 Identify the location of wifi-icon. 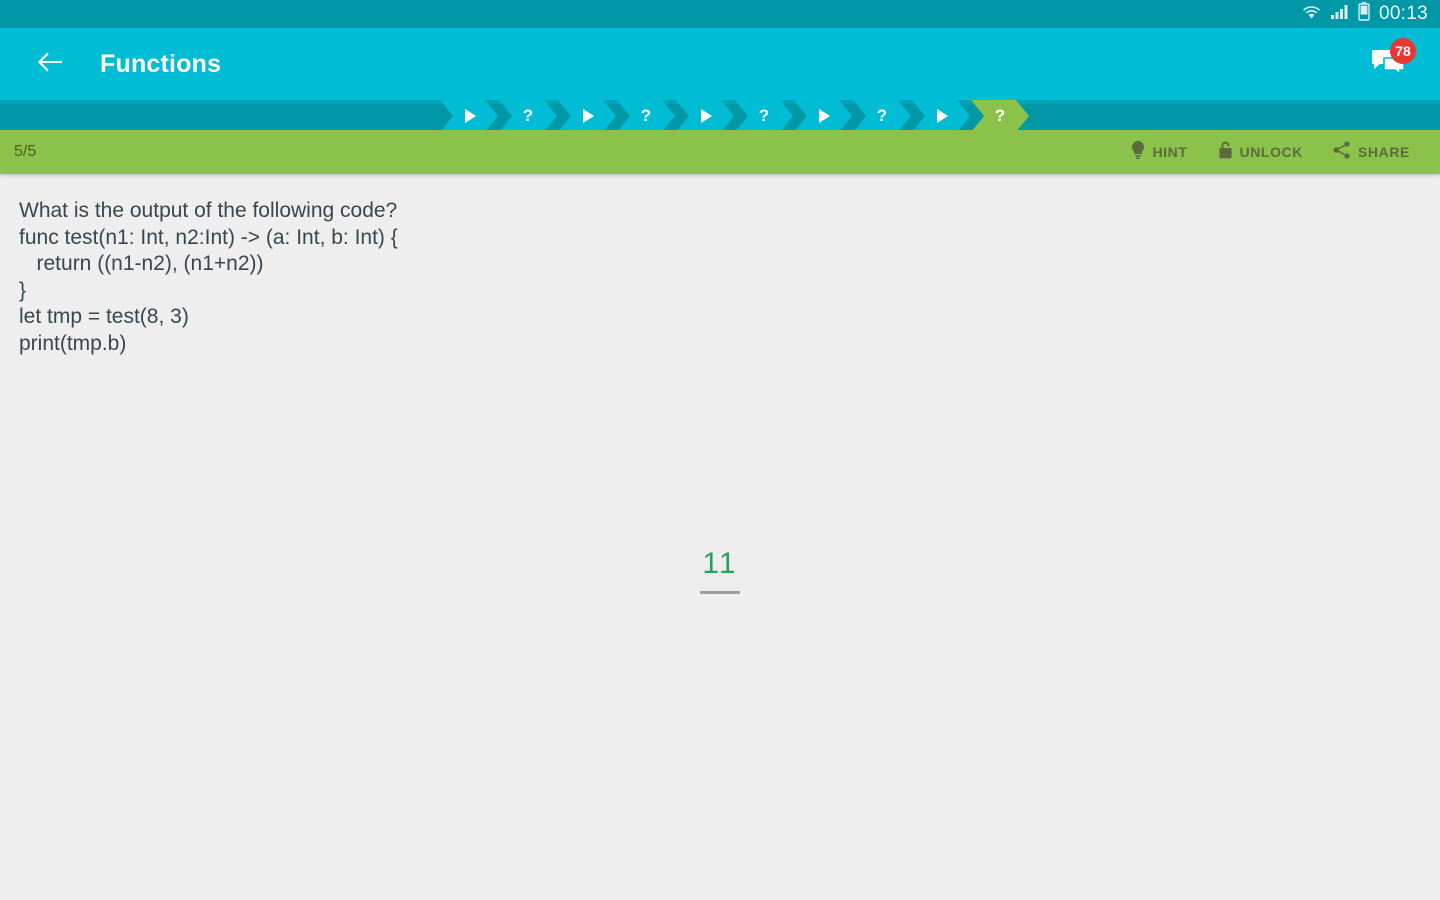
(1311, 14).